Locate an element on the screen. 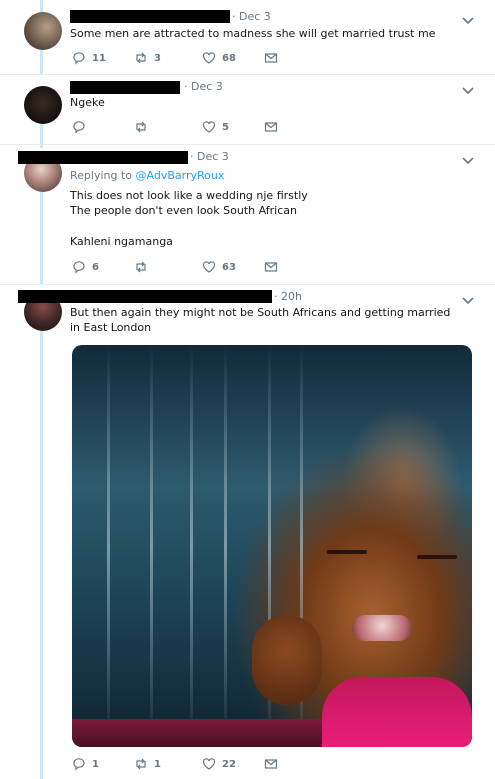  like-count: 22 is located at coordinates (229, 764).